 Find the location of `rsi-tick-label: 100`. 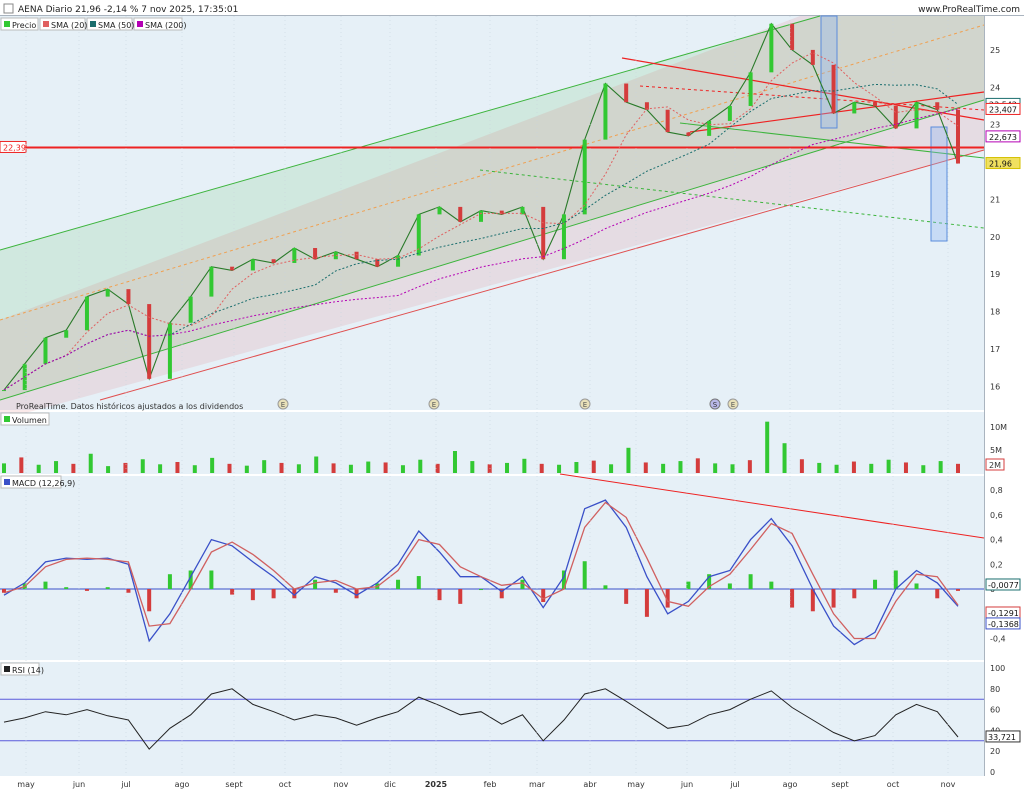

rsi-tick-label: 100 is located at coordinates (997, 668).